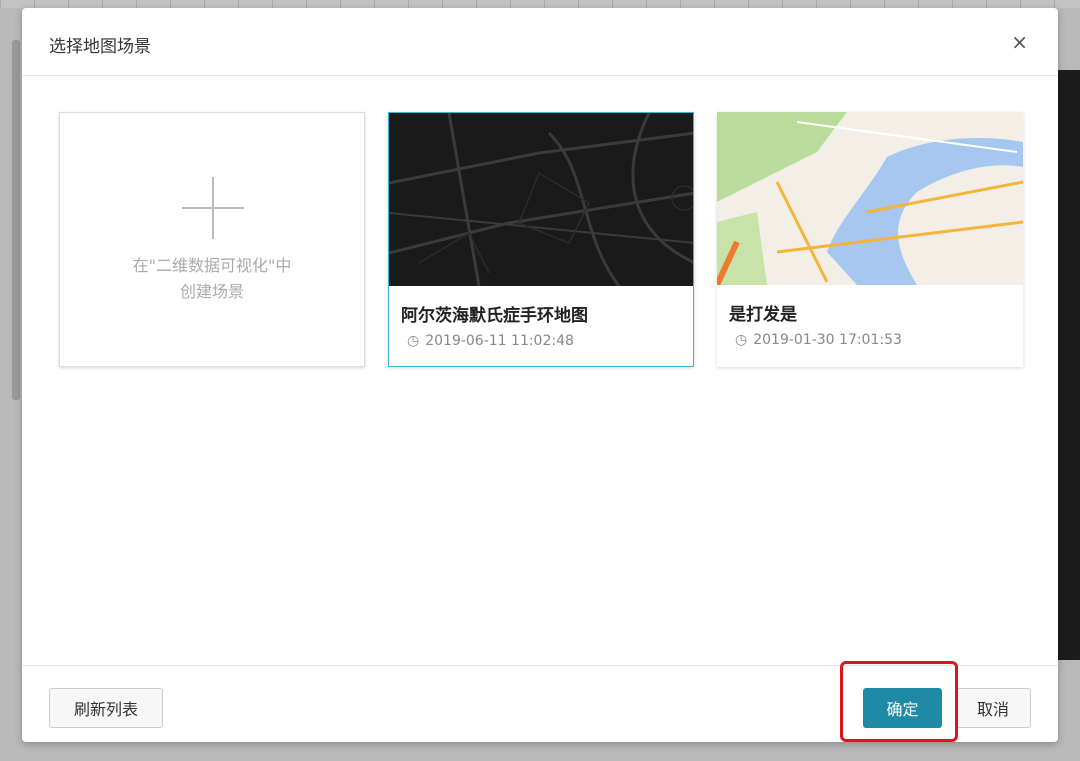  What do you see at coordinates (212, 279) in the screenshot?
I see `create-scene-text: 在"二维数据可视化"中 创建场景` at bounding box center [212, 279].